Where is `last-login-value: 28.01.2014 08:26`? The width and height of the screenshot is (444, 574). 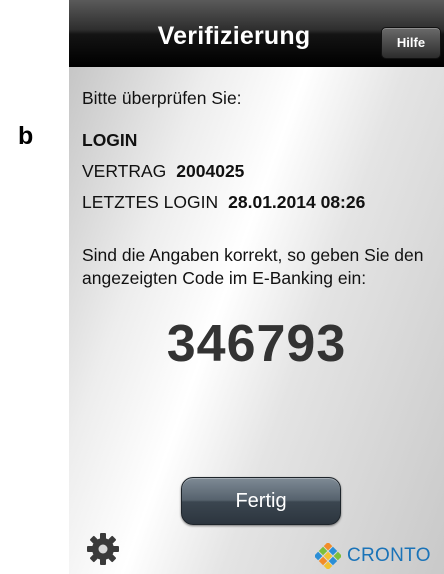 last-login-value: 28.01.2014 08:26 is located at coordinates (297, 202).